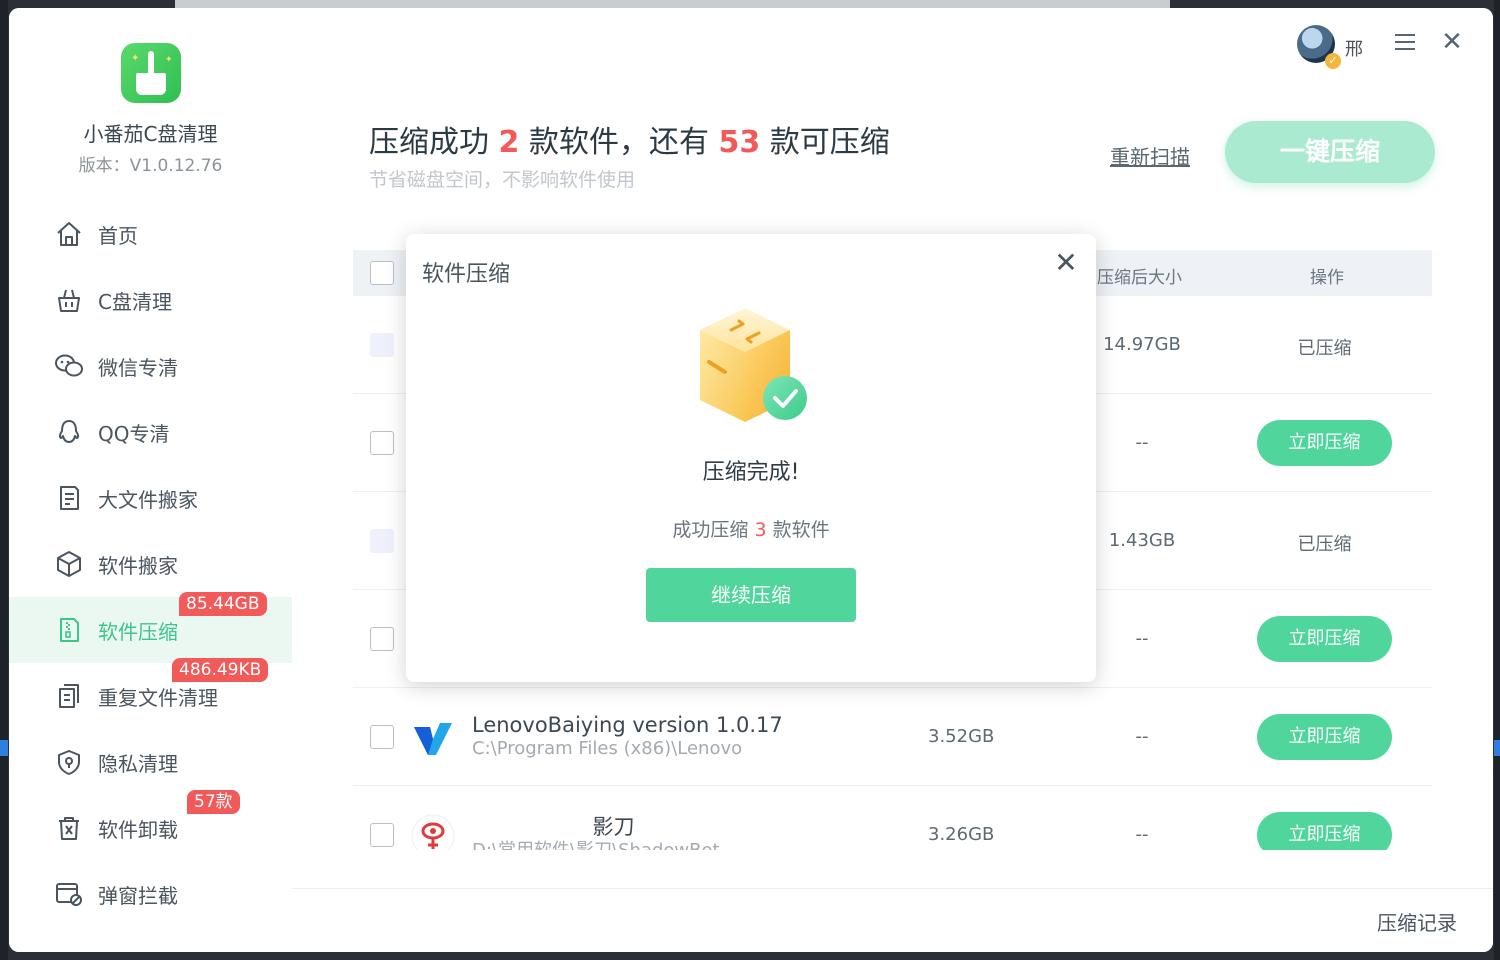  What do you see at coordinates (69, 762) in the screenshot?
I see `shield-icon` at bounding box center [69, 762].